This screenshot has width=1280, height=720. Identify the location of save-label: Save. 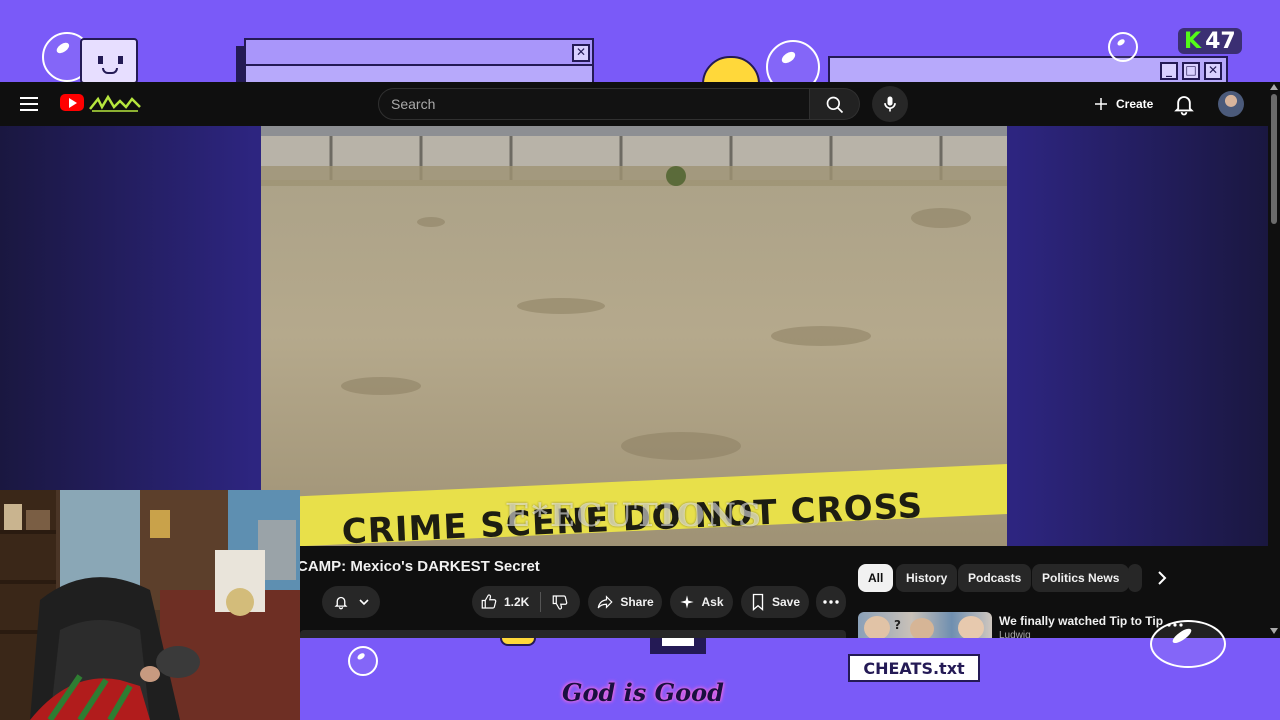
(786, 602).